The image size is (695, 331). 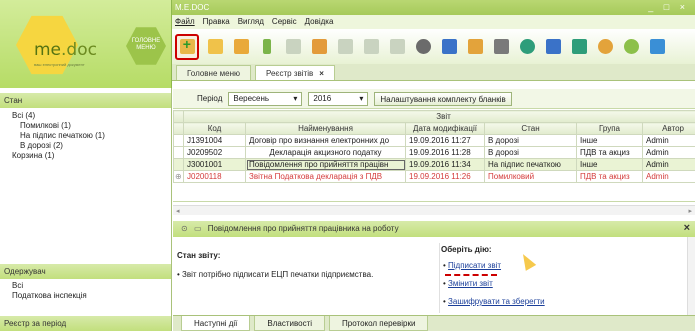 What do you see at coordinates (496, 301) in the screenshot?
I see `encrypt-save-link: Зашифрувати та зберегти` at bounding box center [496, 301].